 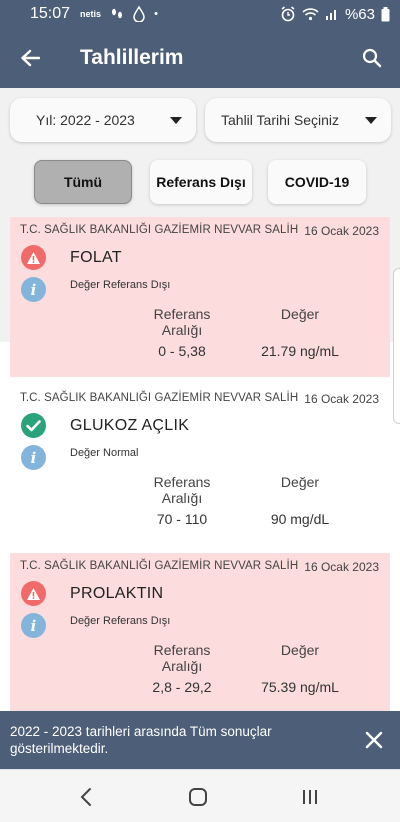 I want to click on test-name: GLUKOZ AÇLIK, so click(x=130, y=425).